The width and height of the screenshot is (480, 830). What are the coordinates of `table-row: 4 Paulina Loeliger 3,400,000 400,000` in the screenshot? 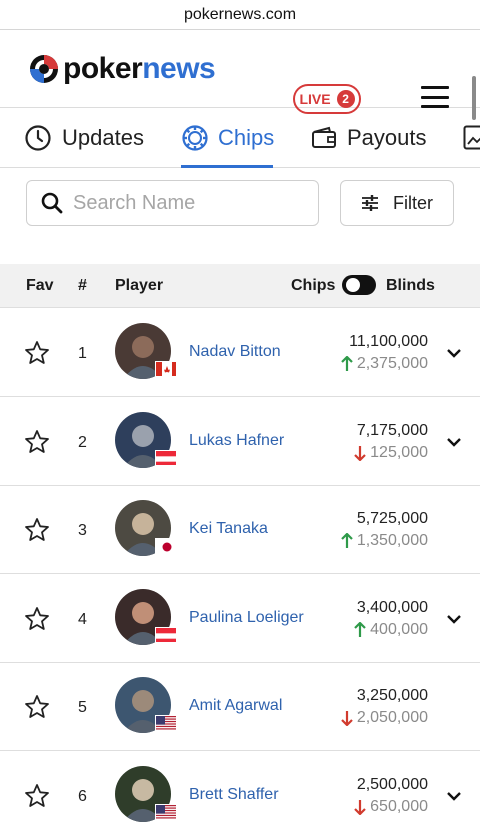 It's located at (240, 619).